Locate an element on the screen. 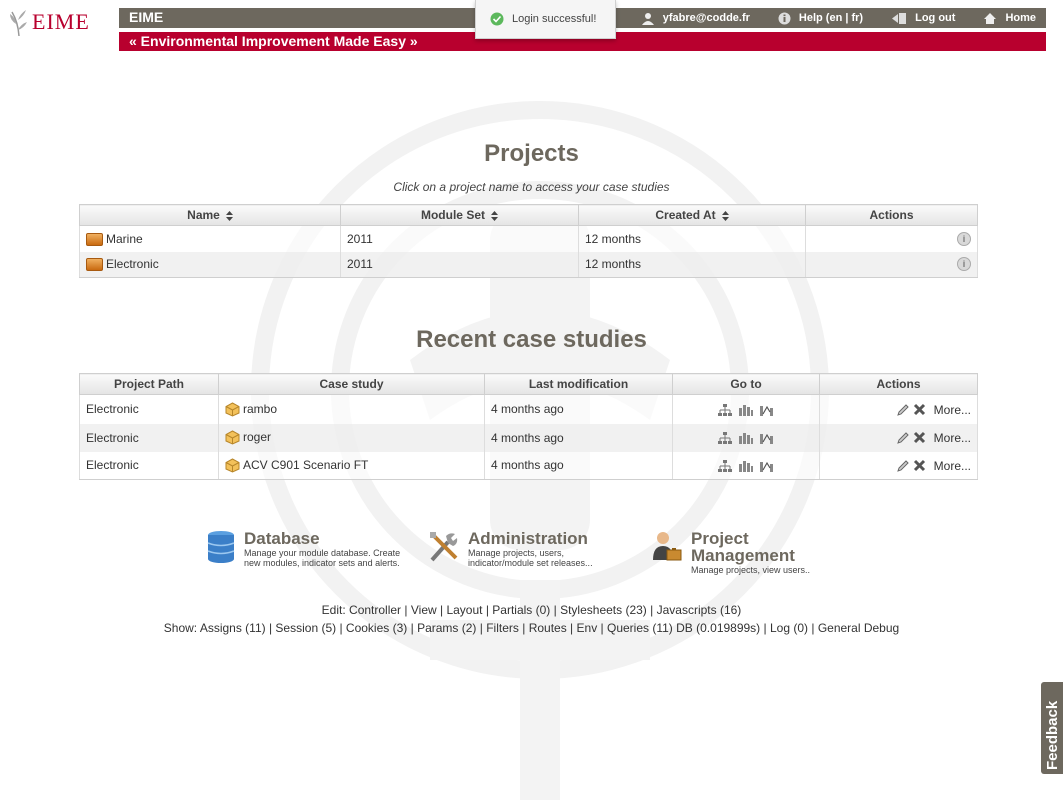 The image size is (1063, 800). user-link: yfabre@codde.fr is located at coordinates (695, 18).